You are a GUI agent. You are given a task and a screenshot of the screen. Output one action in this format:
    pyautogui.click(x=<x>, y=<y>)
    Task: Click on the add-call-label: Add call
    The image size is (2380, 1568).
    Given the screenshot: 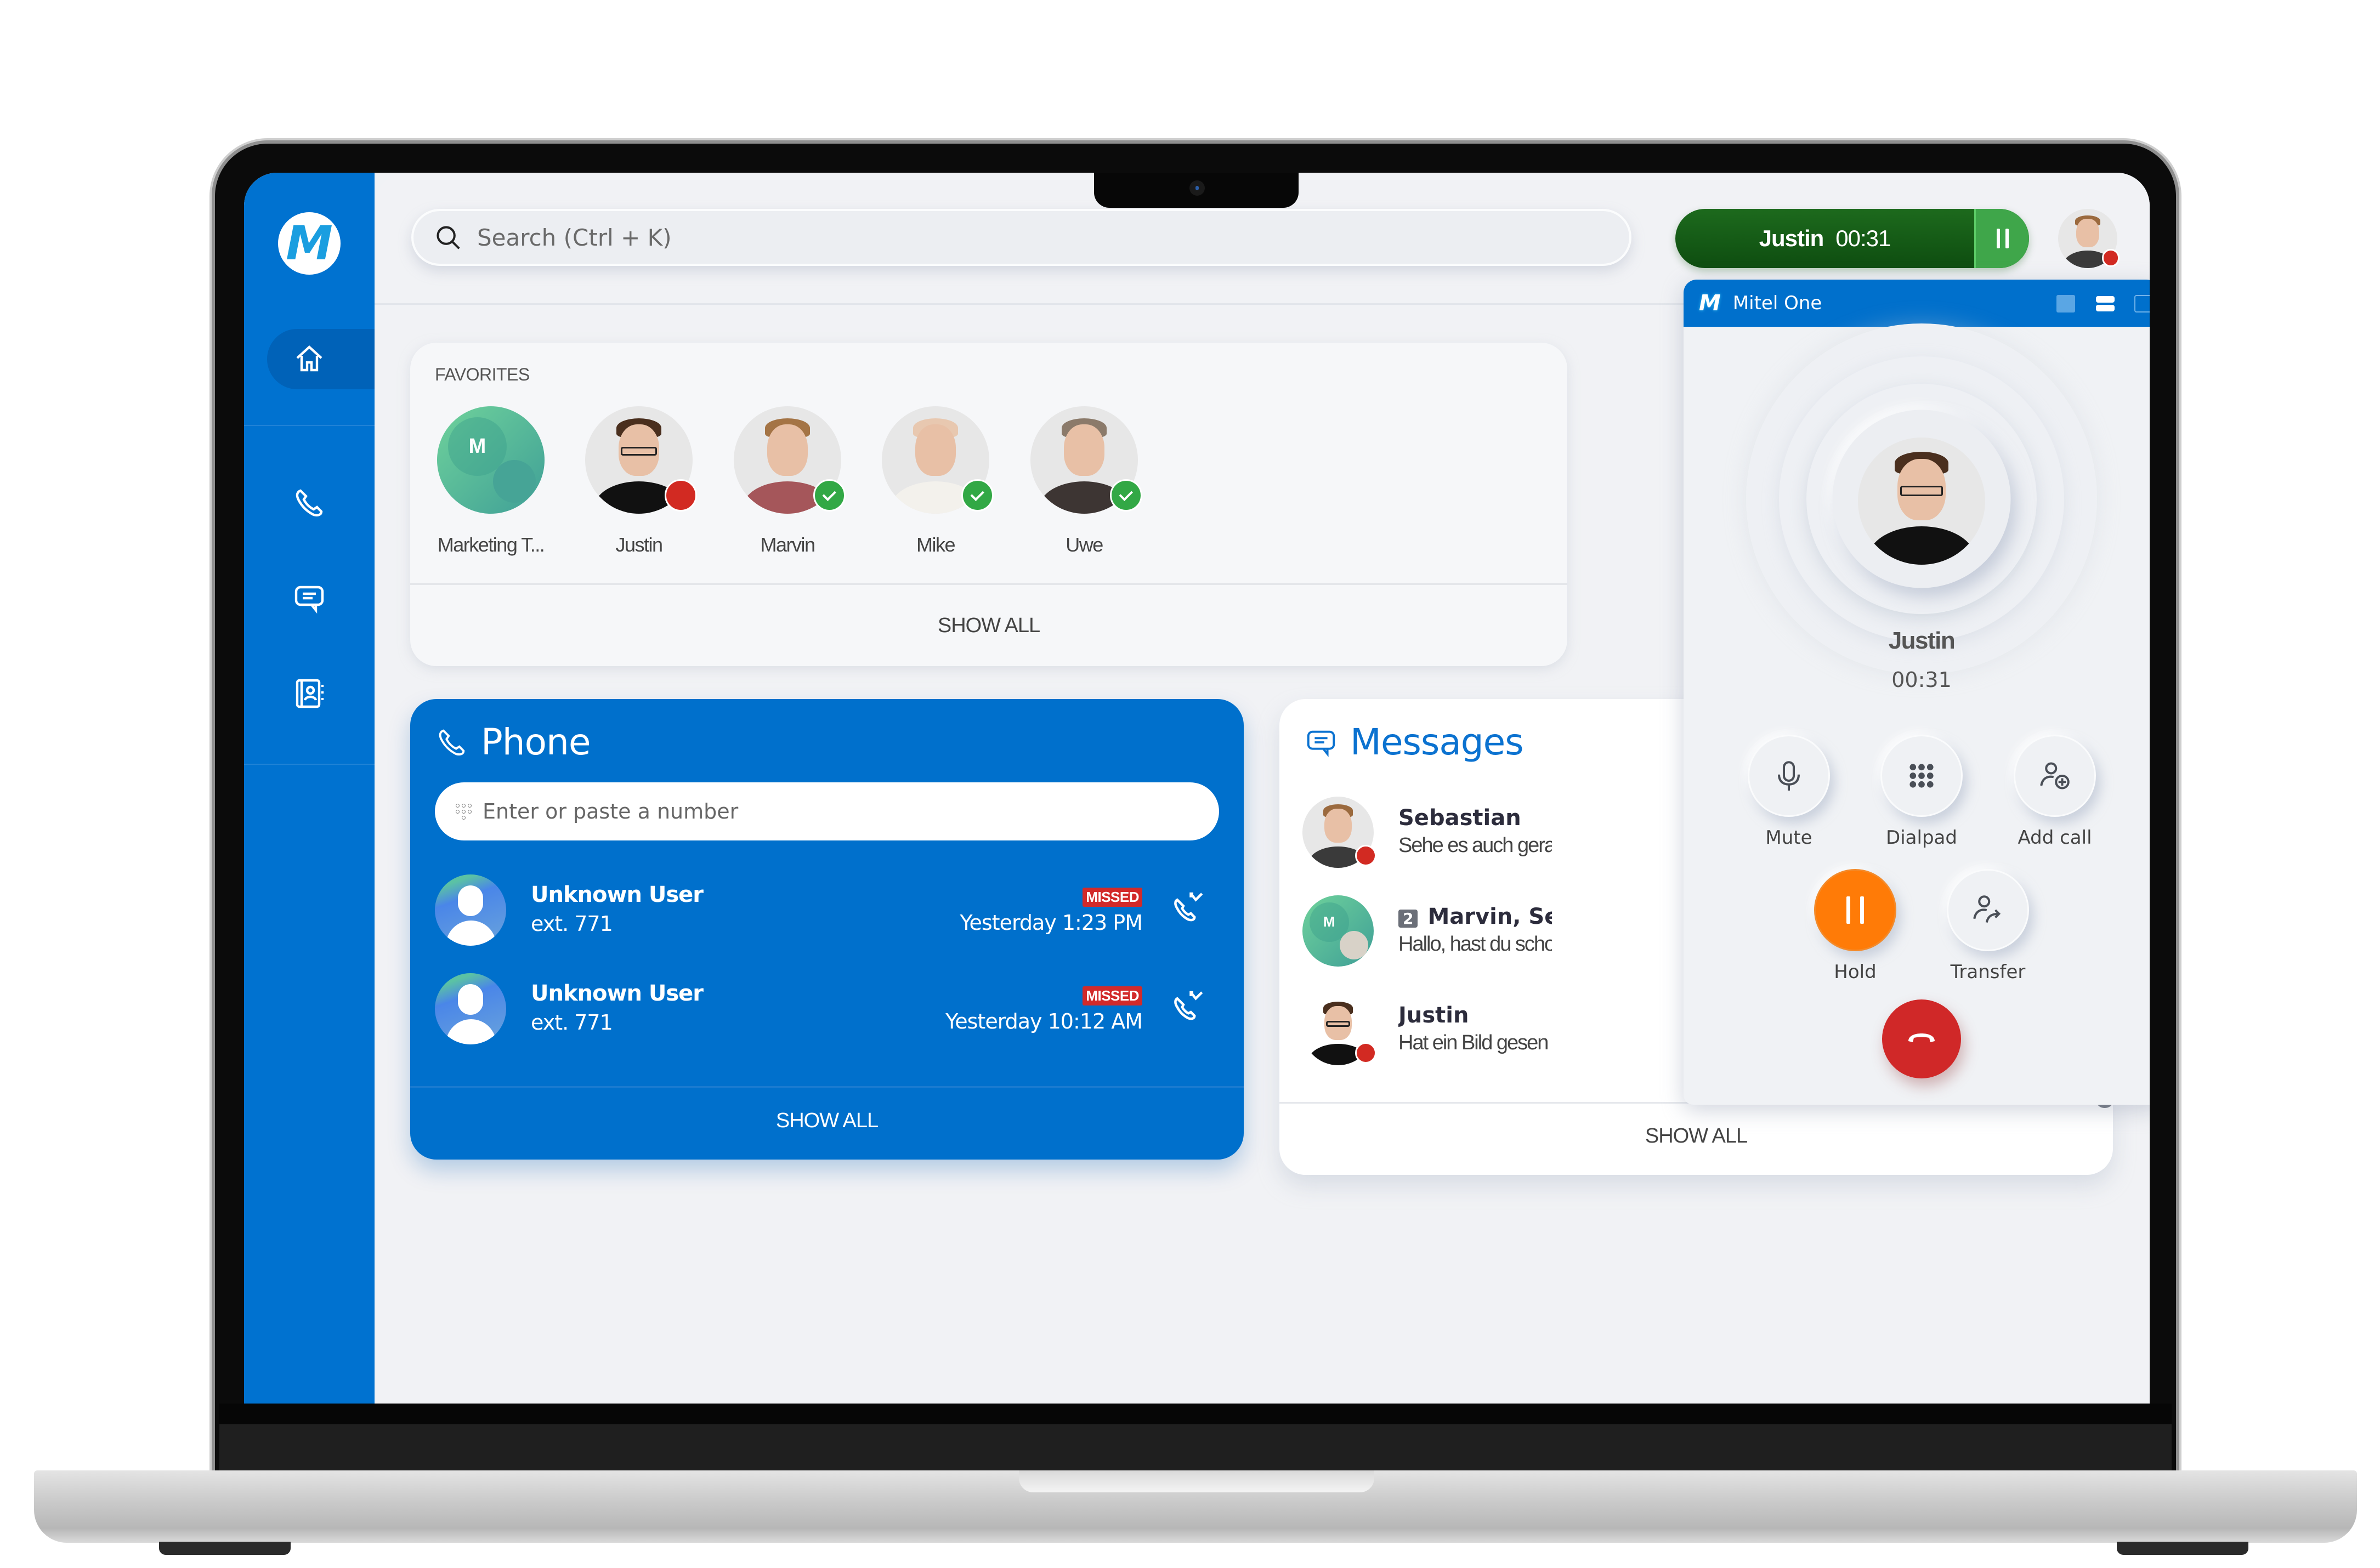 What is the action you would take?
    pyautogui.click(x=2055, y=838)
    